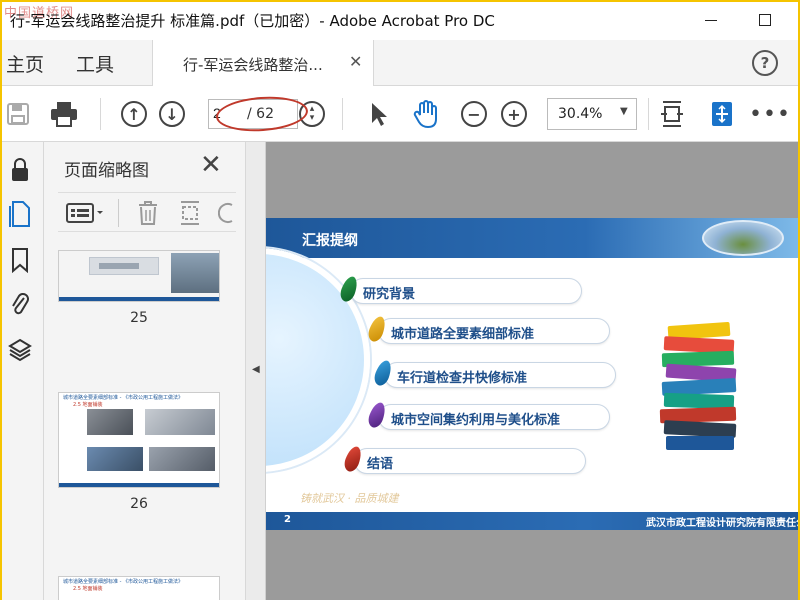  I want to click on slide-page-number: 2, so click(287, 519).